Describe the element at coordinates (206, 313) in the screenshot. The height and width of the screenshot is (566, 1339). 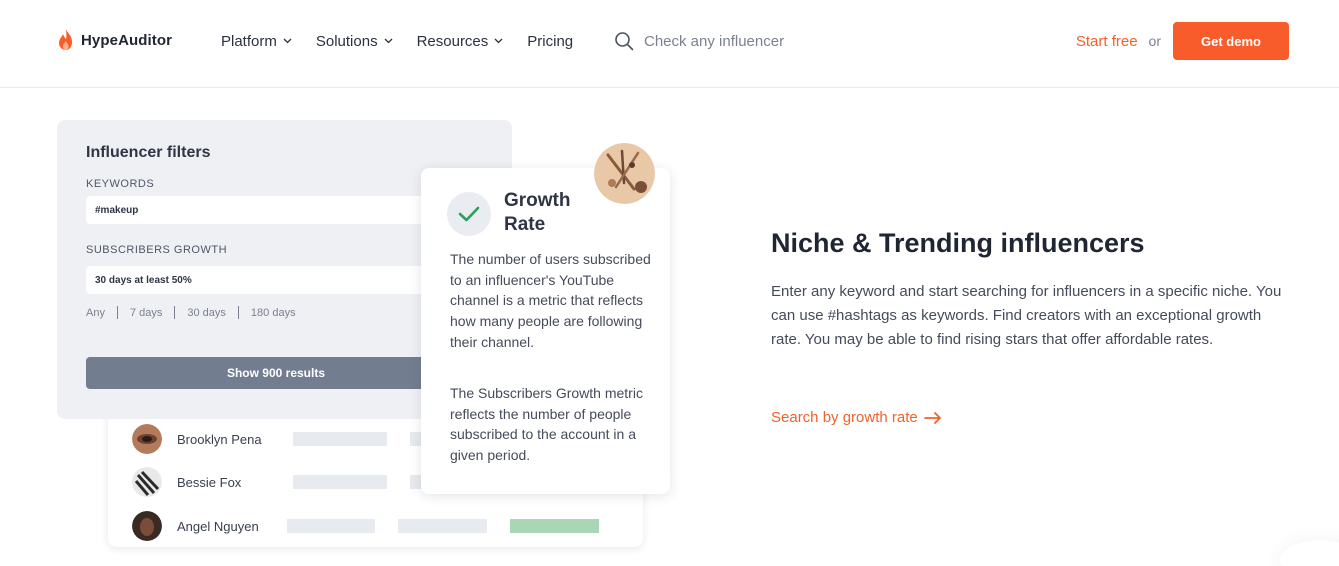
I see `period-30-days: 30 days` at that location.